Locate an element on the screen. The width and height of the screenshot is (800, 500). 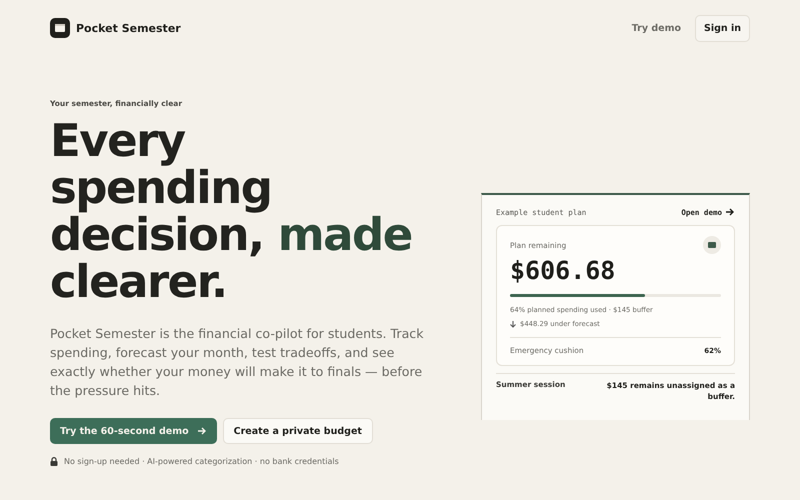
lock-icon is located at coordinates (54, 461).